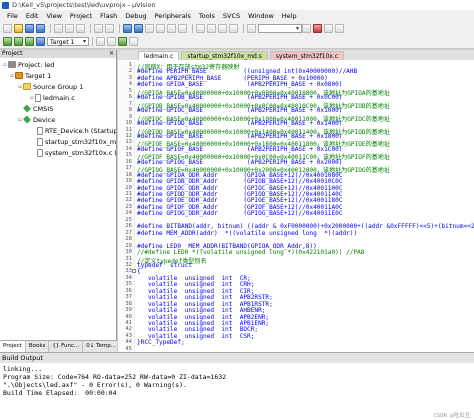 This screenshot has height=420, width=474. I want to click on find-combo, so click(280, 28).